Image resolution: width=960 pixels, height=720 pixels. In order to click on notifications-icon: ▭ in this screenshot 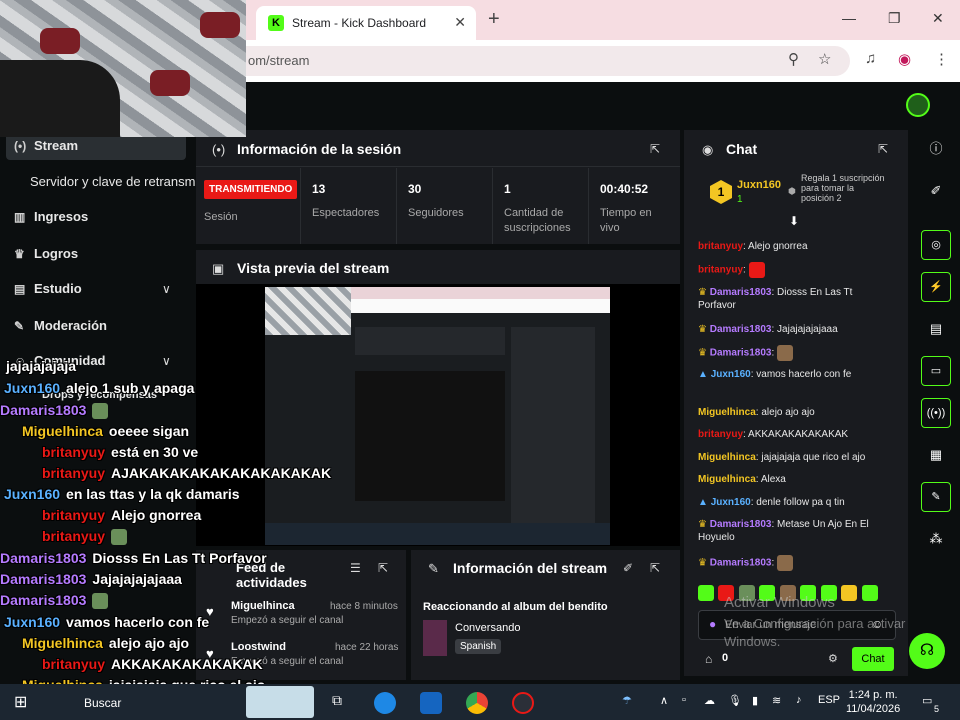, I will do `click(927, 700)`.